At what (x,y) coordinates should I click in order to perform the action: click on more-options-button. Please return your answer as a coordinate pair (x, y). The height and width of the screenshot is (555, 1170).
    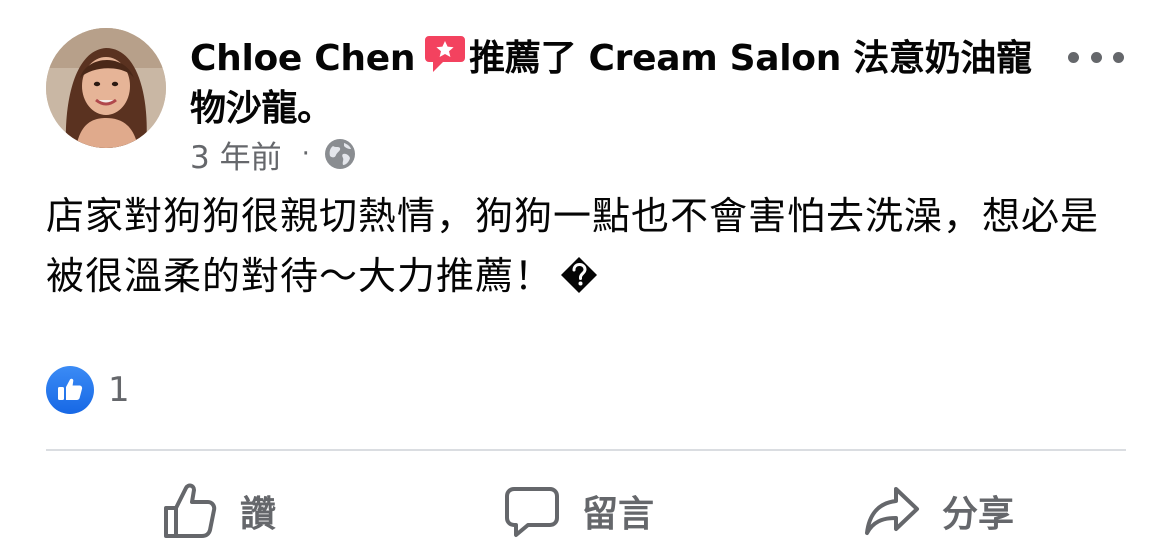
    Looking at the image, I should click on (1096, 57).